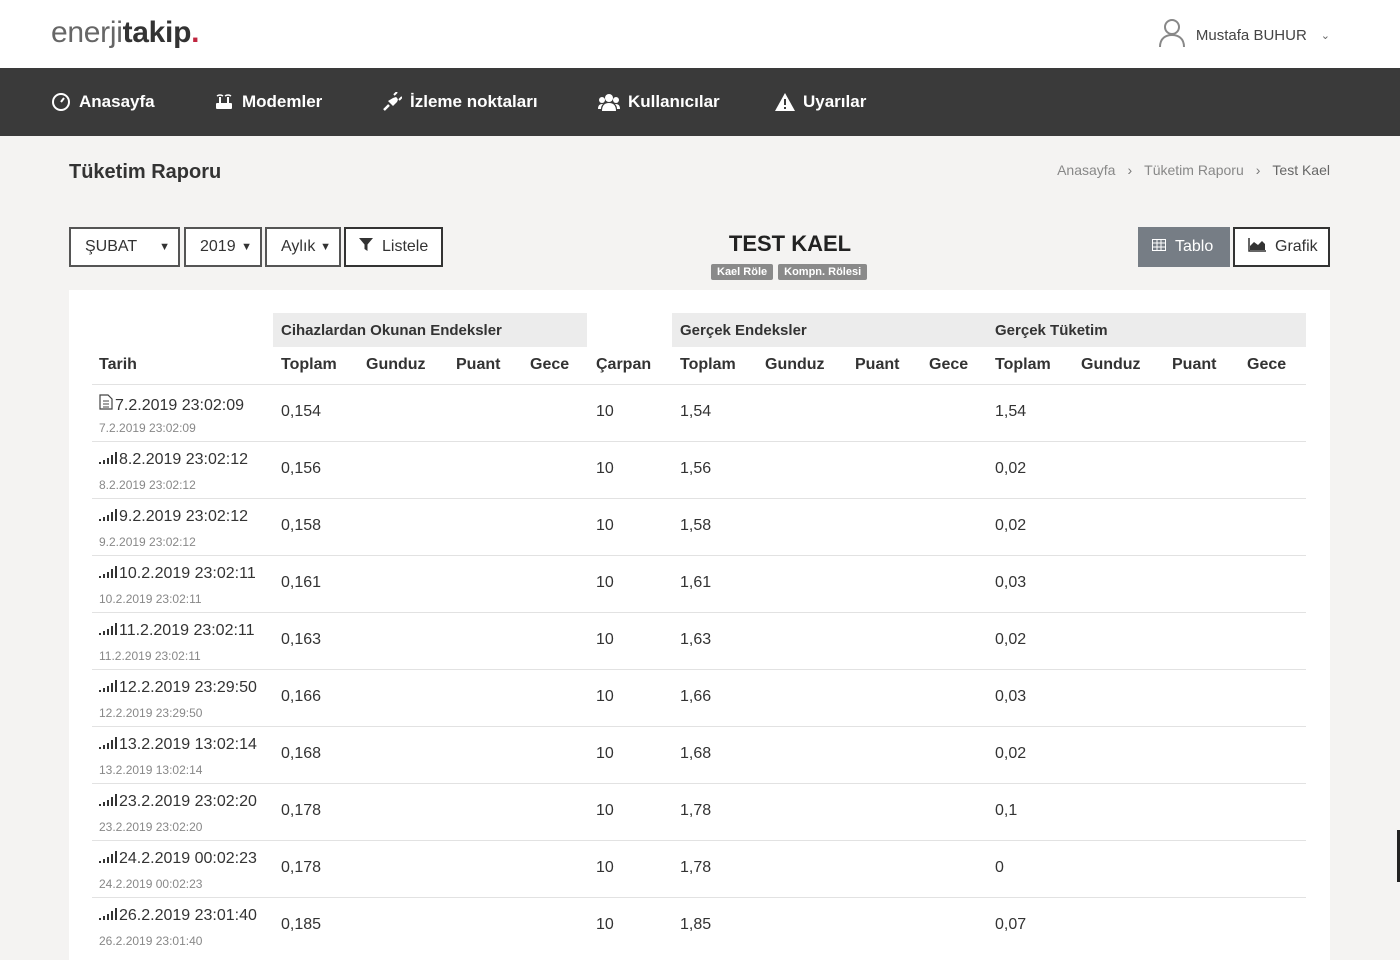 This screenshot has width=1400, height=960. I want to click on row-date: 11.2.2019 23:02:11, so click(177, 631).